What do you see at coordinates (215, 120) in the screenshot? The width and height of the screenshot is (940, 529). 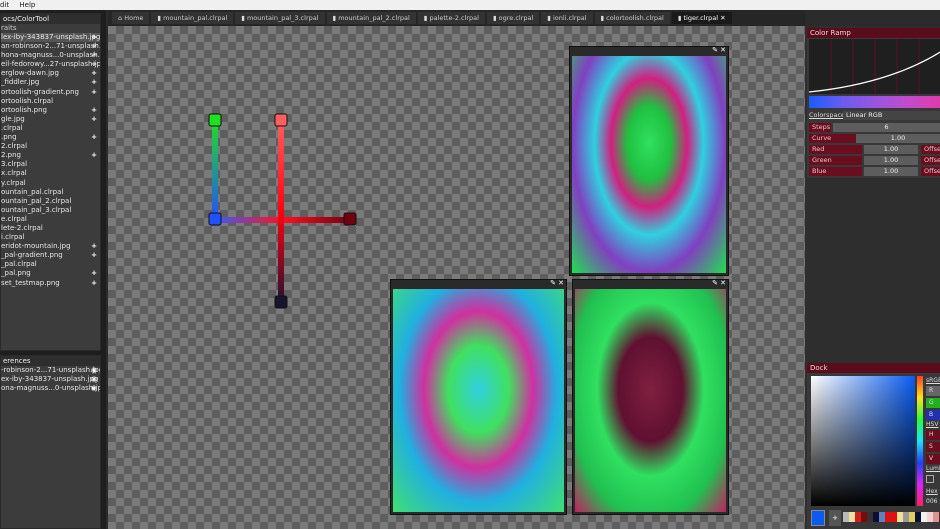 I see `handle-green` at bounding box center [215, 120].